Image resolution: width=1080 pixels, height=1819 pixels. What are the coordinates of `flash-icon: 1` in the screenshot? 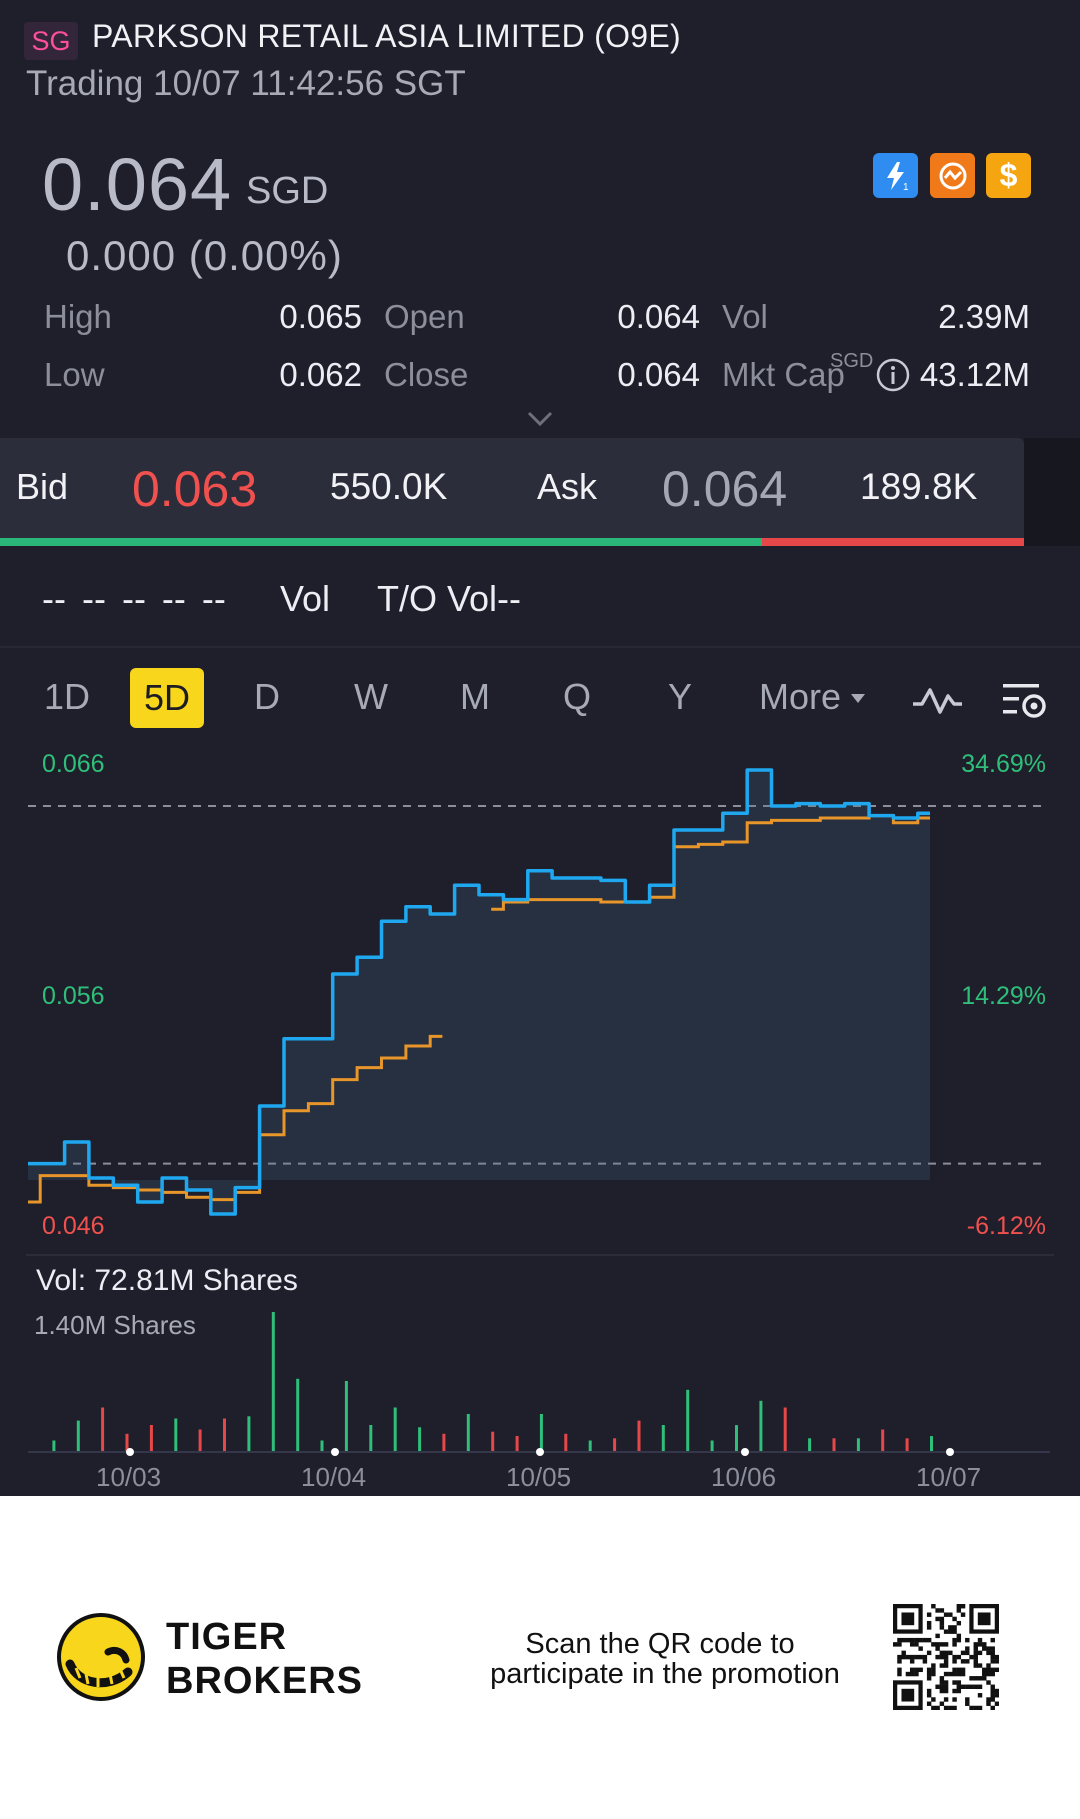 It's located at (895, 175).